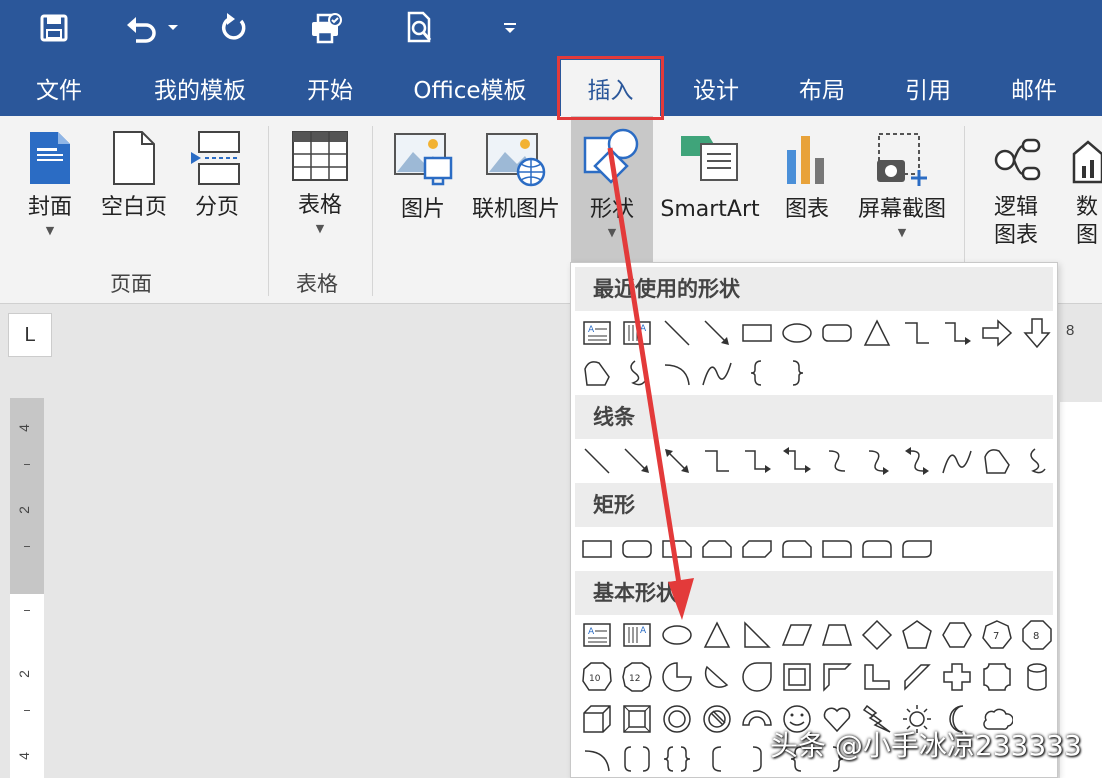 The image size is (1102, 778). What do you see at coordinates (917, 549) in the screenshot?
I see `round-diagonal-rectangle-icon` at bounding box center [917, 549].